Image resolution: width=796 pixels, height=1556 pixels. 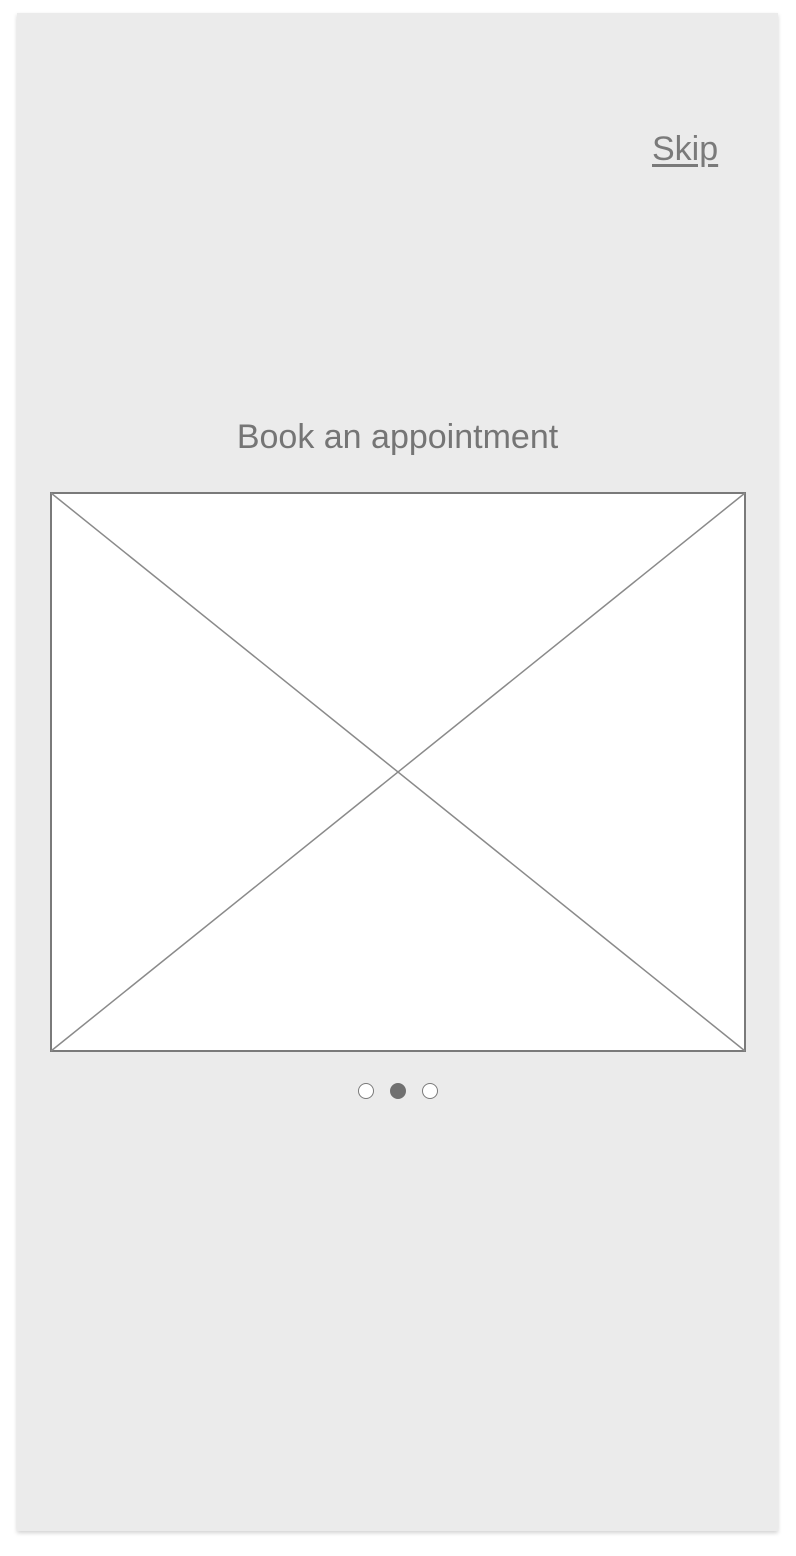 I want to click on pagination-dots, so click(x=397, y=1091).